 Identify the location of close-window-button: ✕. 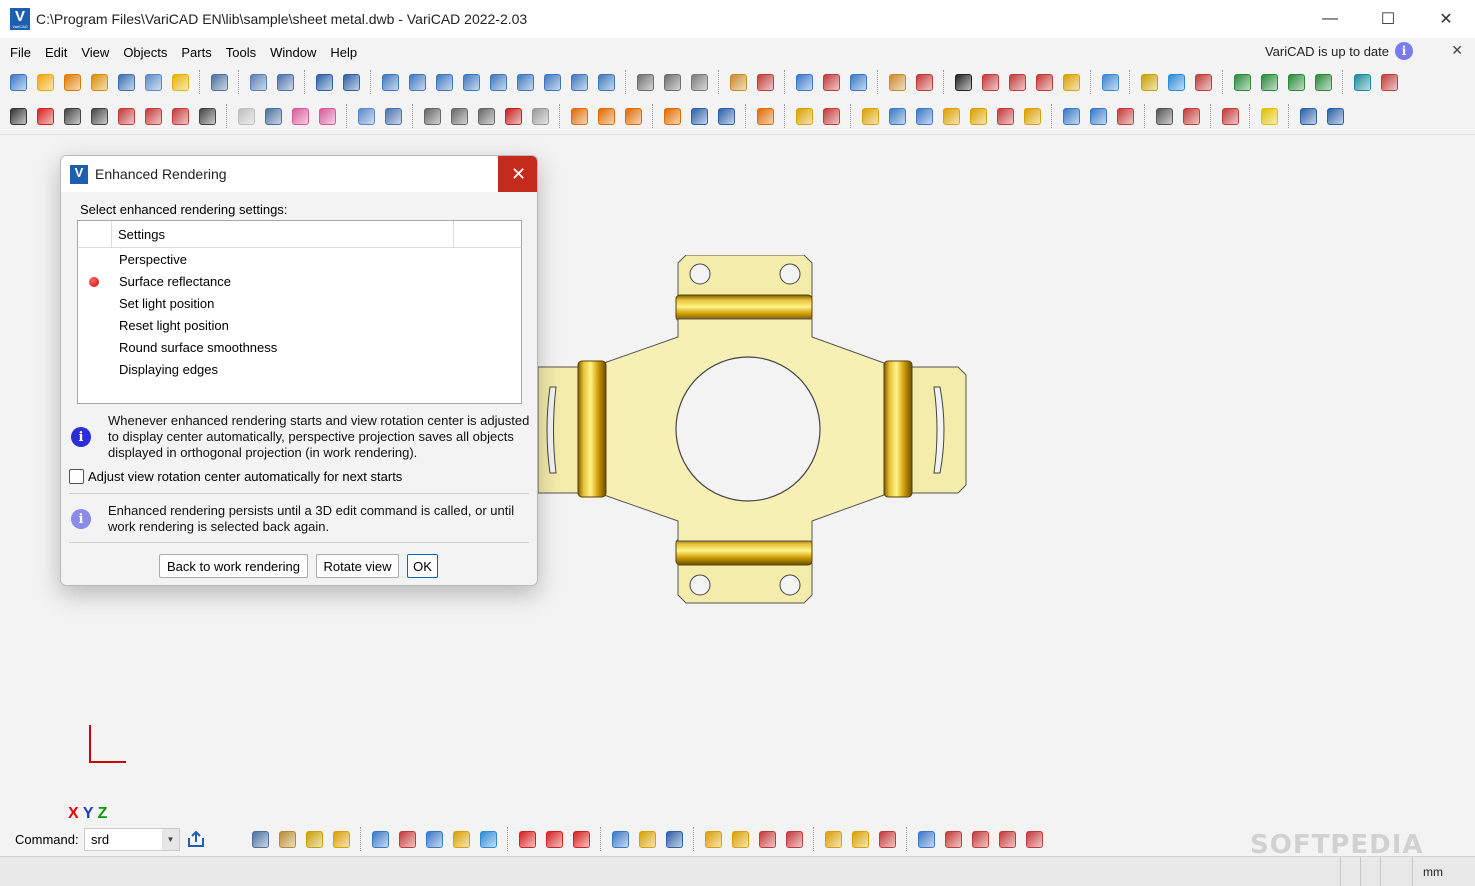
(1446, 19).